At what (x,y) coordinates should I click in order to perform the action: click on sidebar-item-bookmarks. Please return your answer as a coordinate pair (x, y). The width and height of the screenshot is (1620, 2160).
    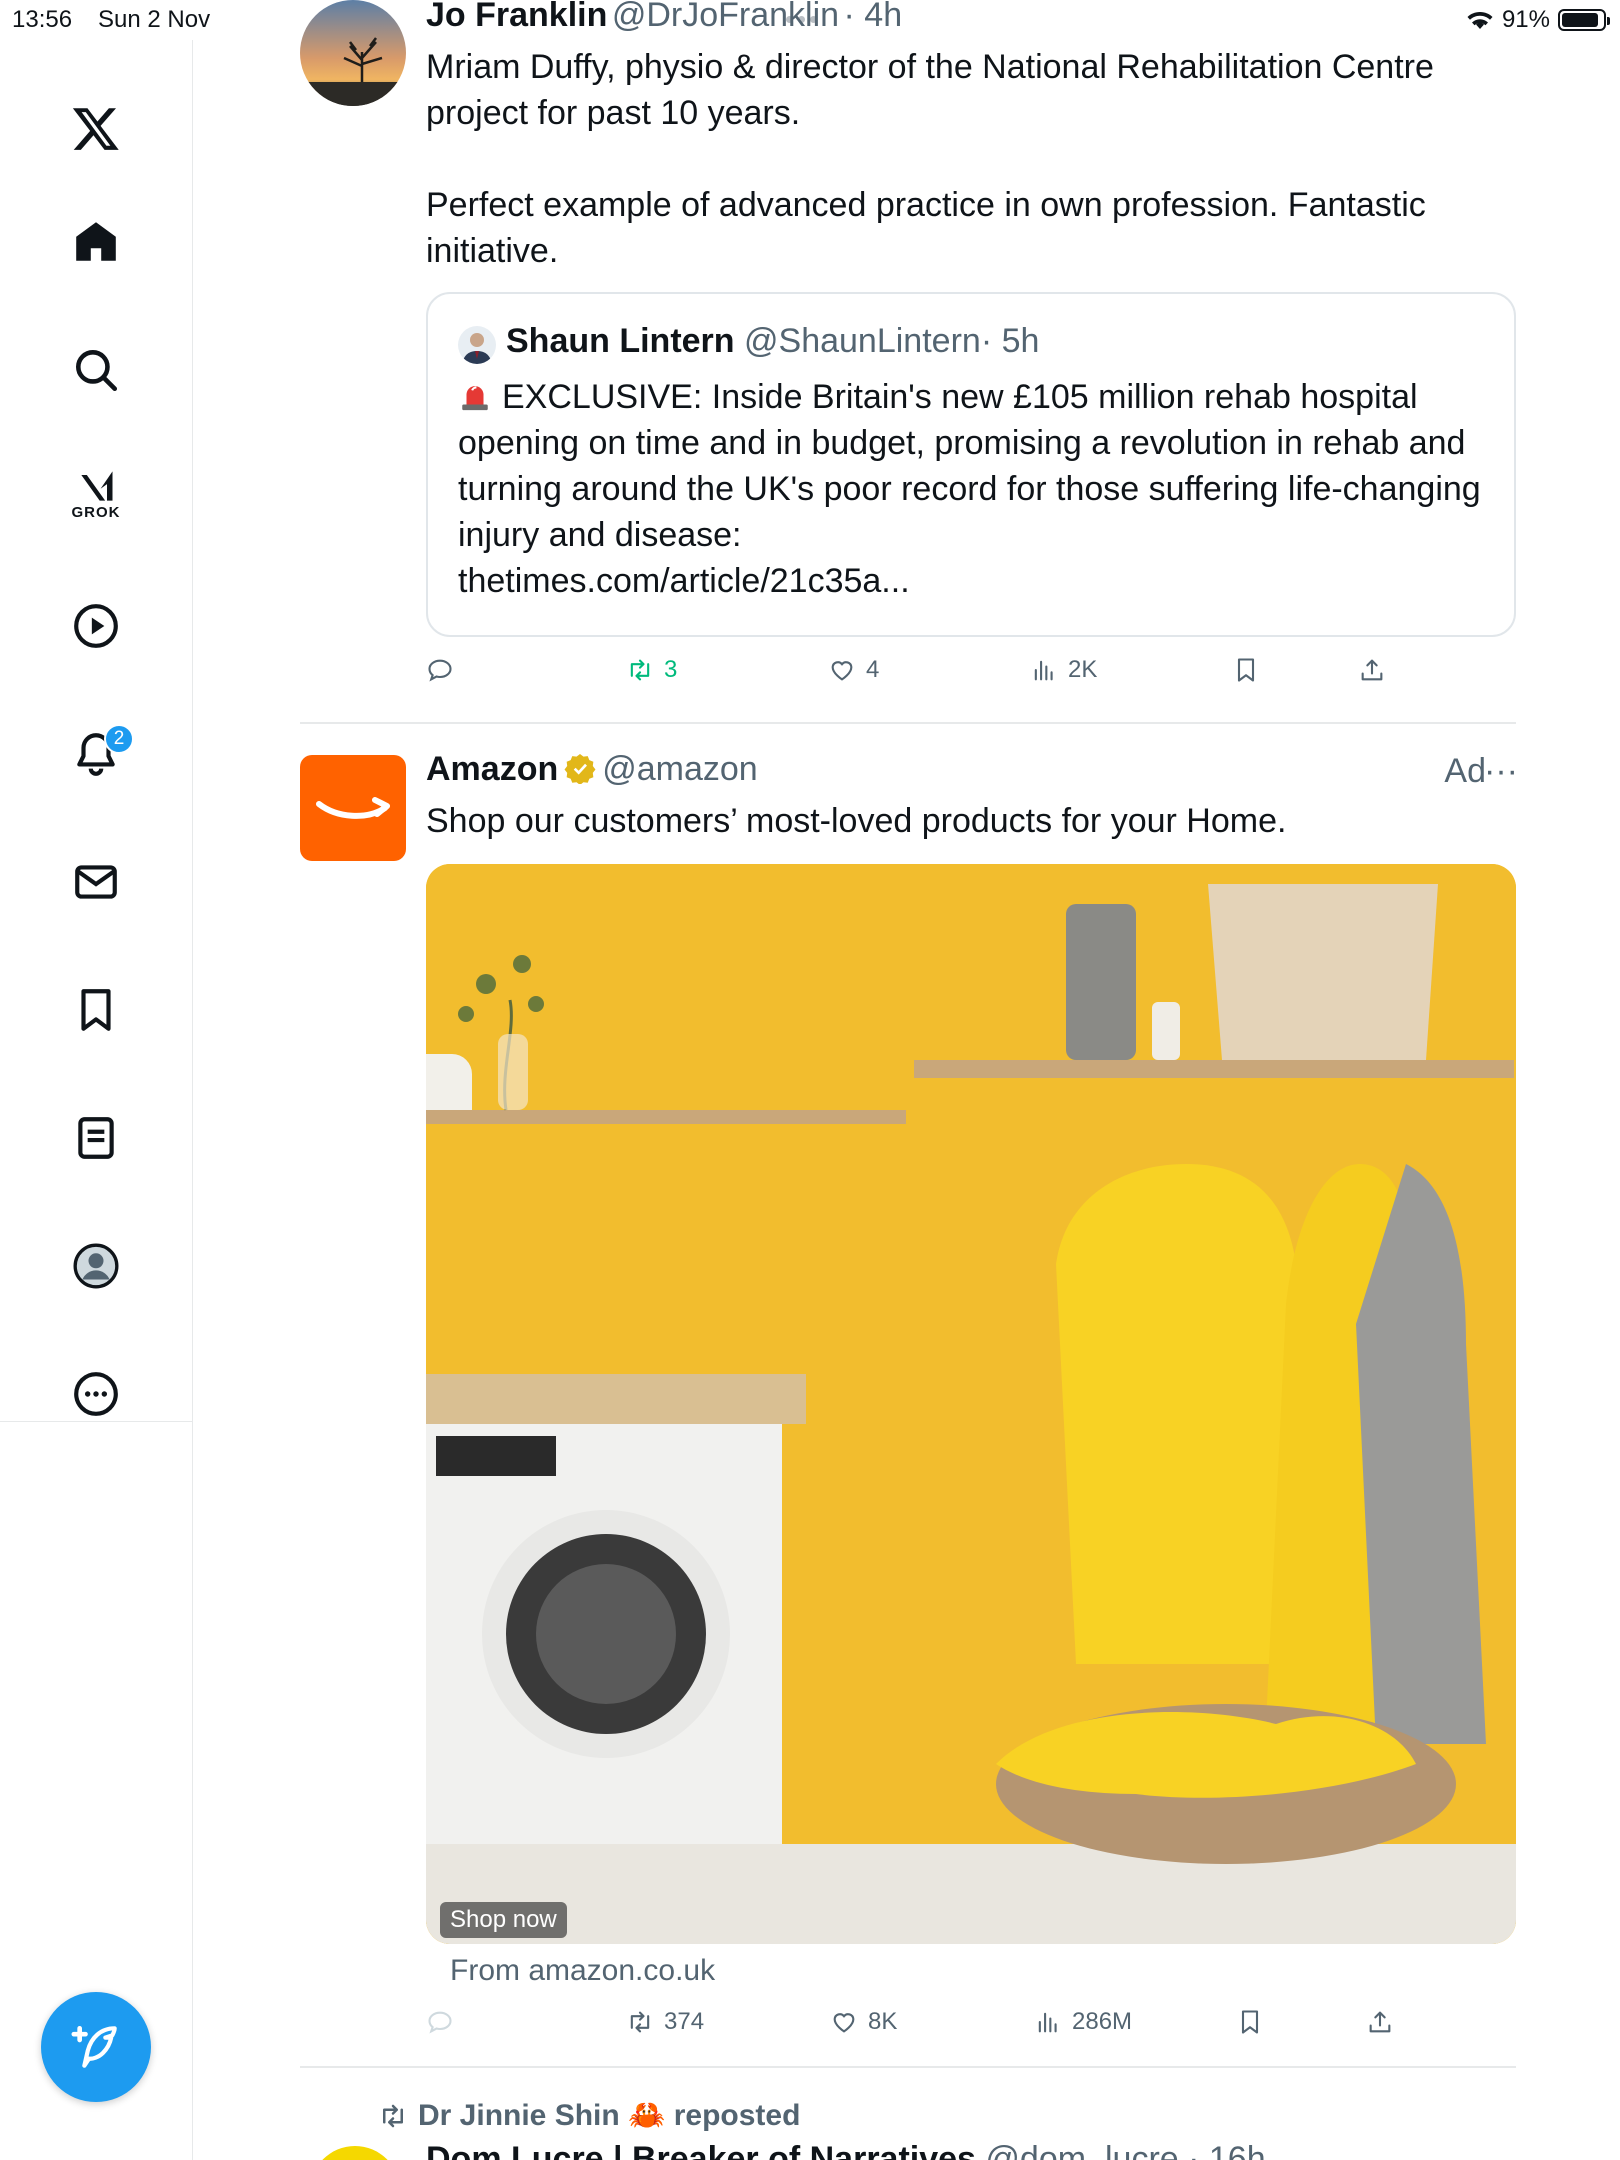
    Looking at the image, I should click on (96, 1010).